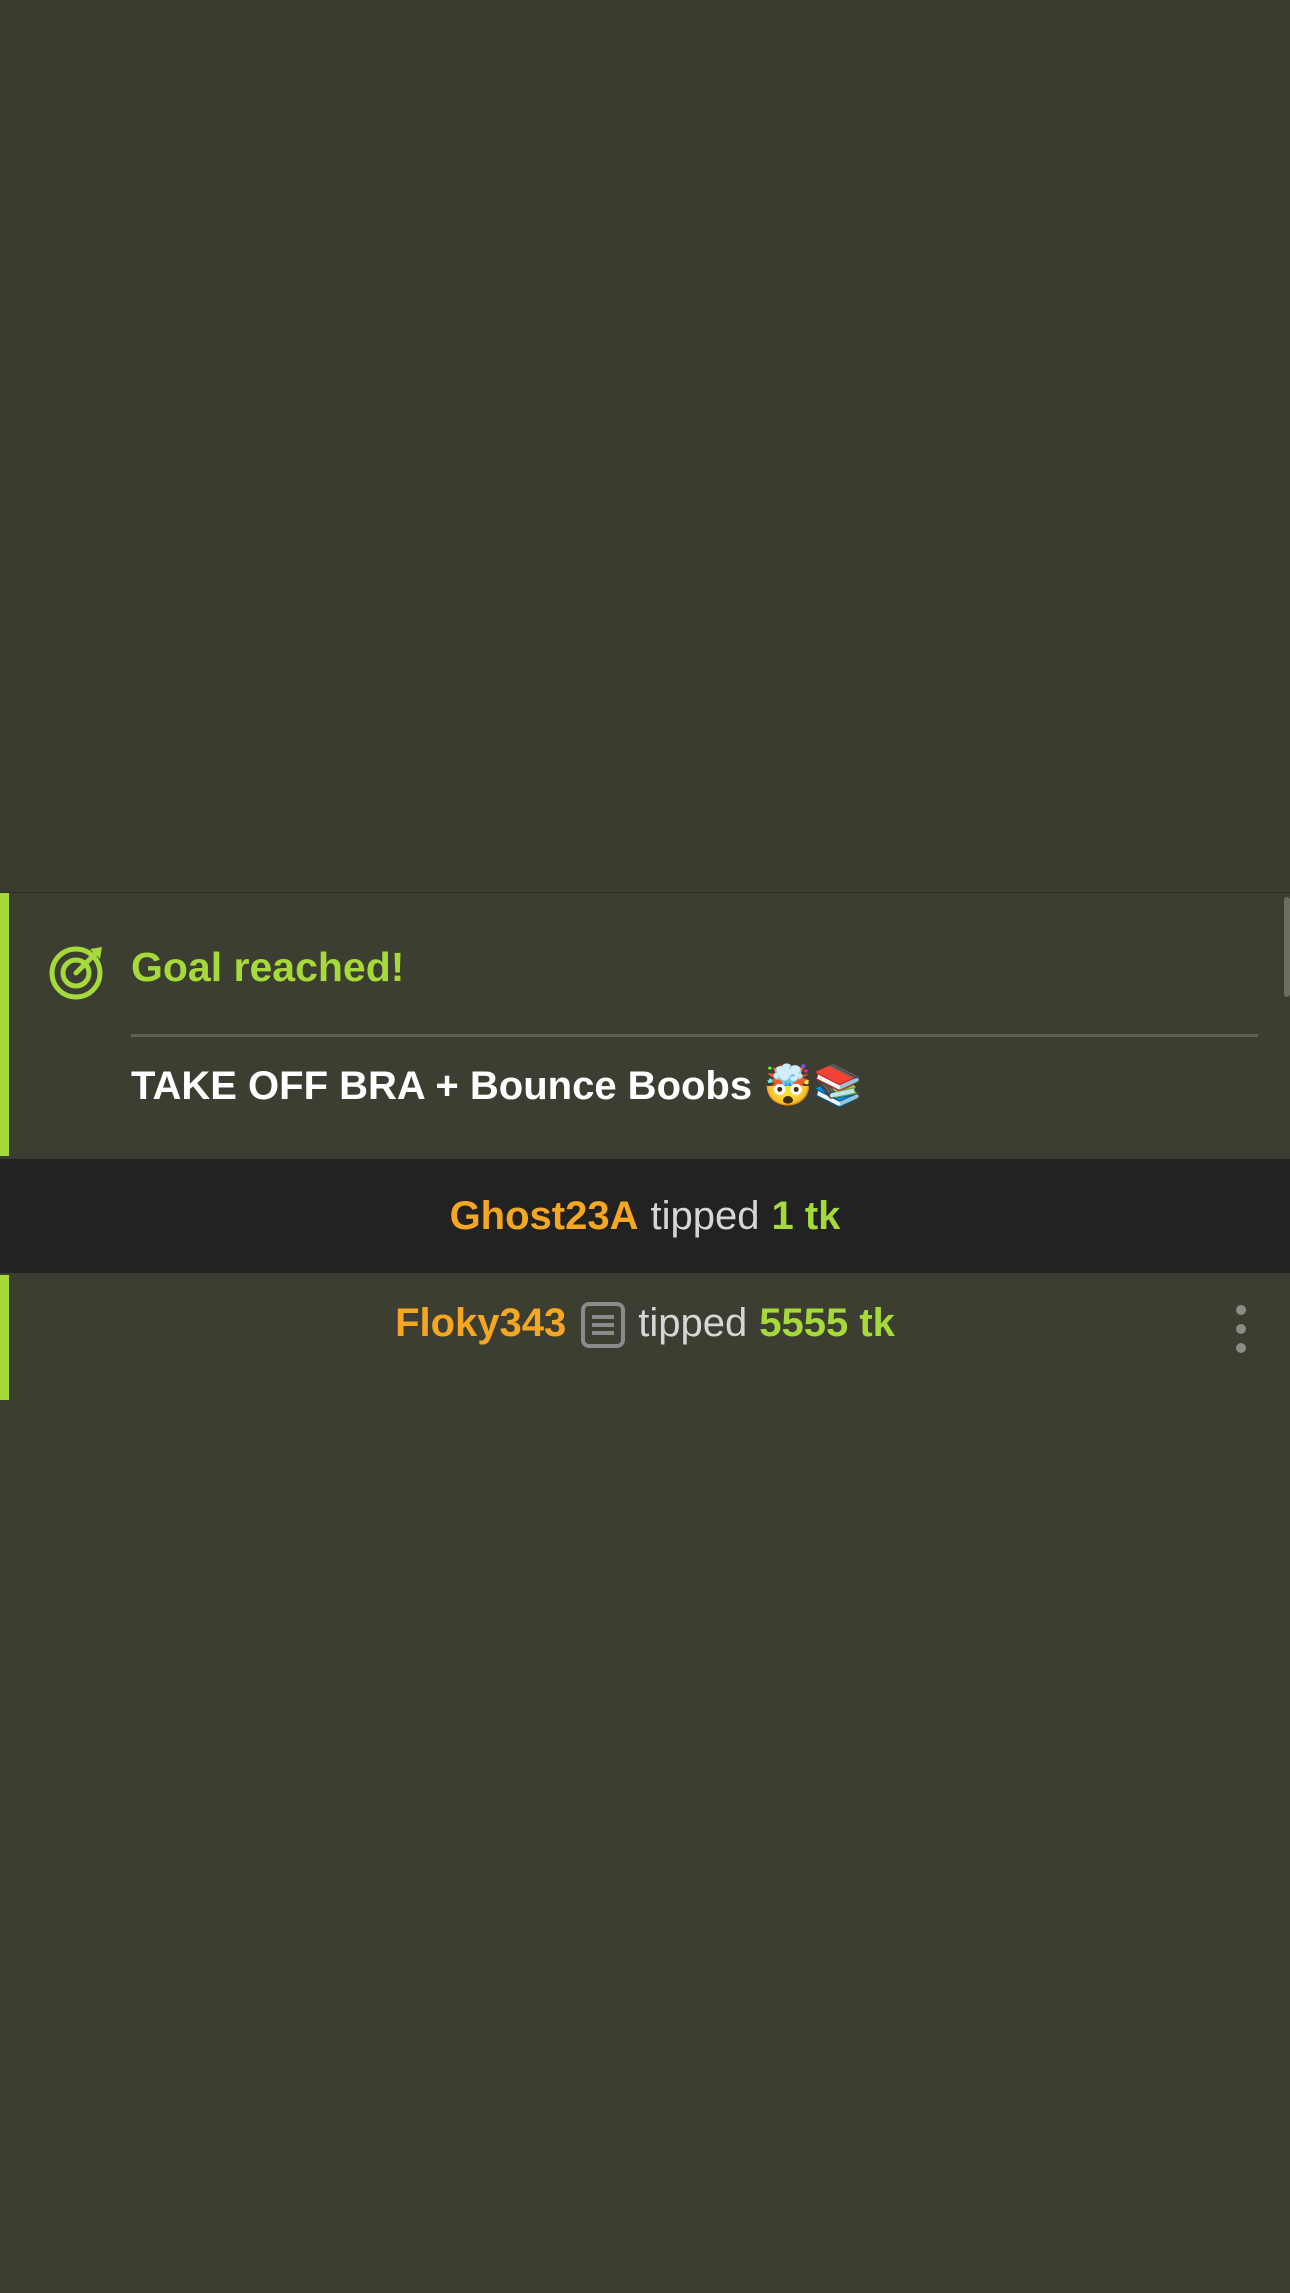  What do you see at coordinates (4, 1024) in the screenshot?
I see `goal-accent-bar` at bounding box center [4, 1024].